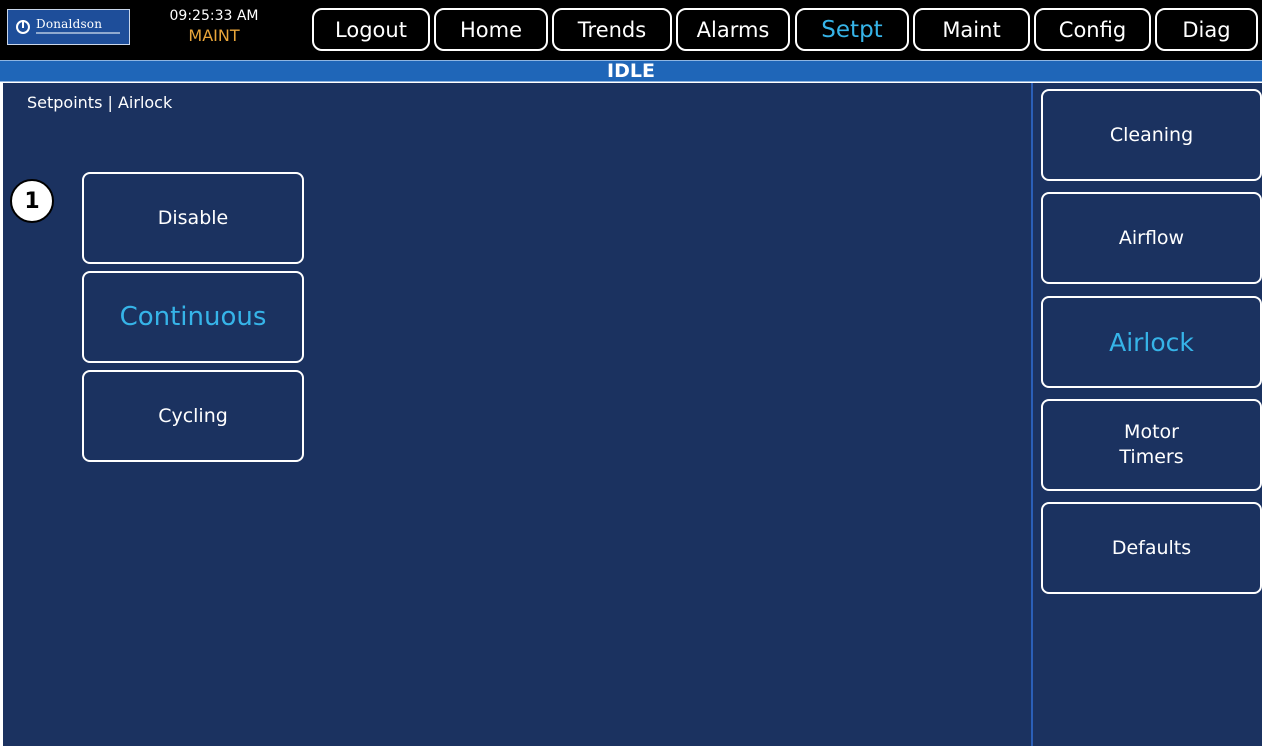  Describe the element at coordinates (193, 317) in the screenshot. I see `airlock-continuous-button: Continuous` at that location.